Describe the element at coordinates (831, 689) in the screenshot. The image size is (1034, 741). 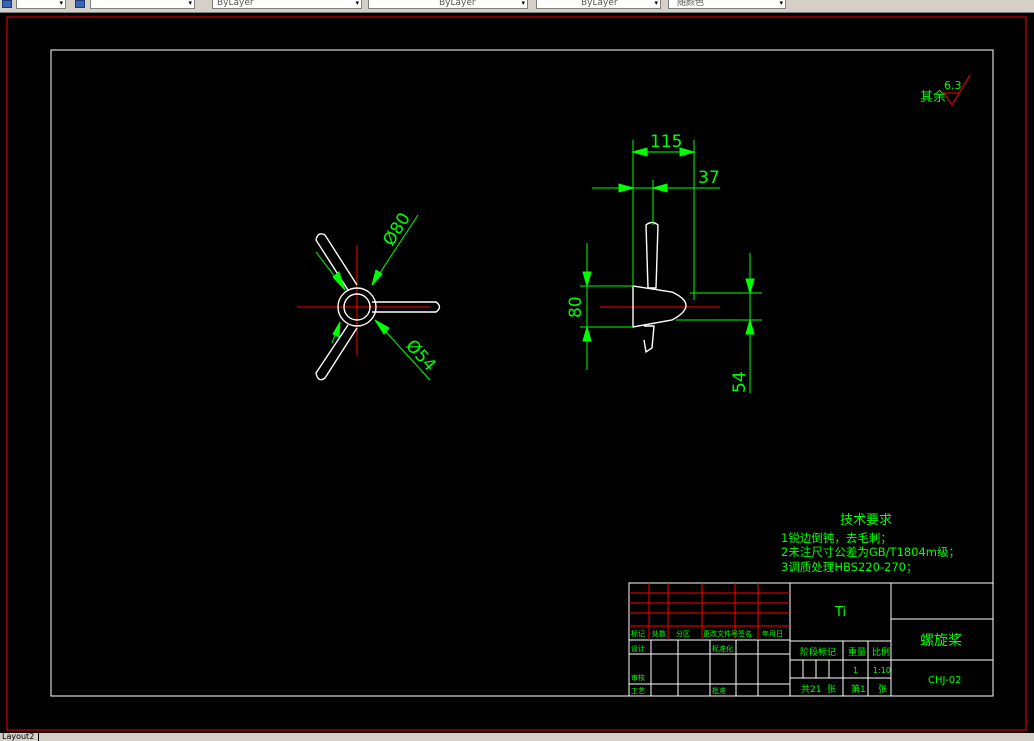
I see `sheets-total-unit: 张` at that location.